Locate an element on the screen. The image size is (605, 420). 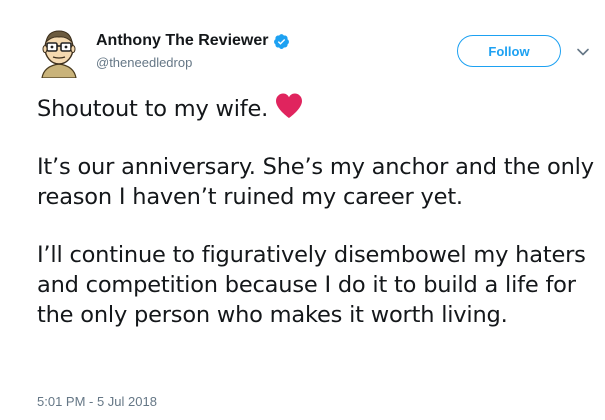
cartoon-avatar-icon is located at coordinates (59, 54).